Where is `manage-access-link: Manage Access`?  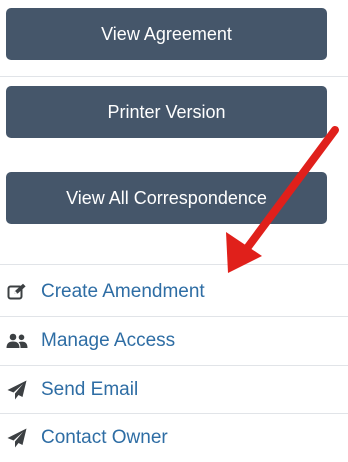 manage-access-link: Manage Access is located at coordinates (174, 341).